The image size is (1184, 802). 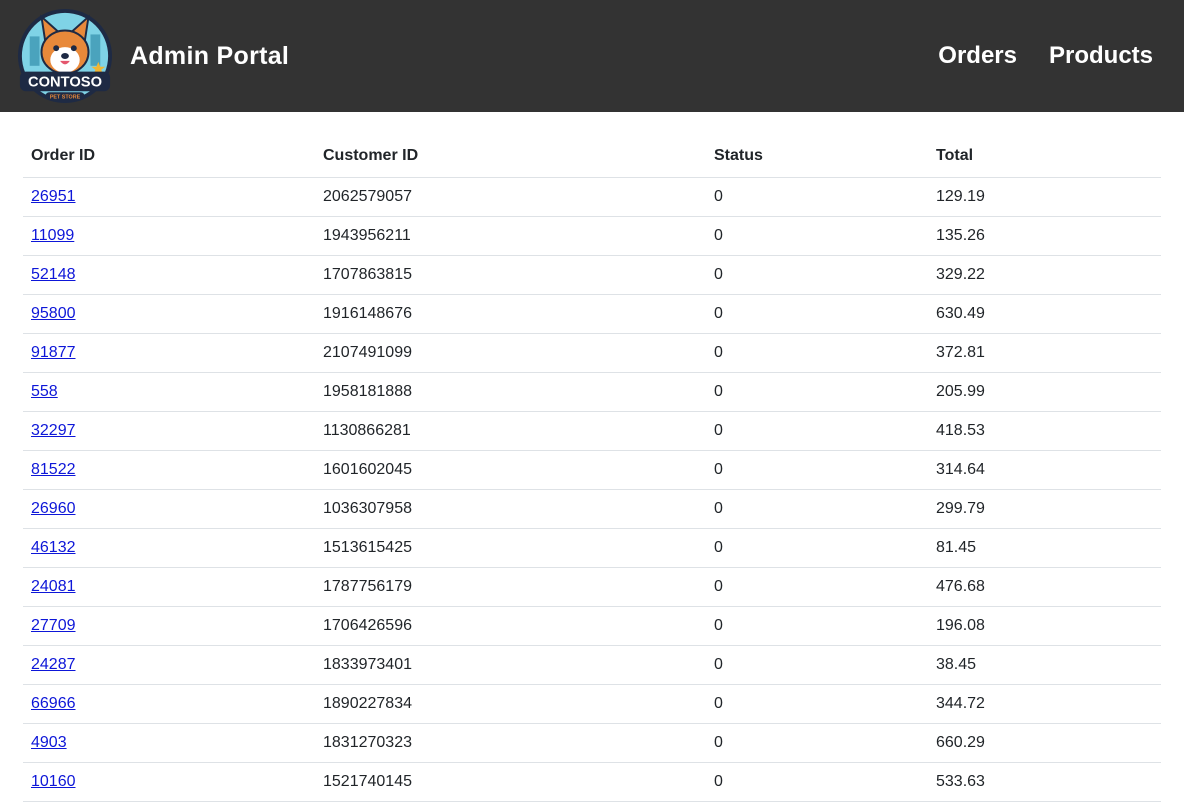 I want to click on order-id-link: 91877, so click(x=53, y=352).